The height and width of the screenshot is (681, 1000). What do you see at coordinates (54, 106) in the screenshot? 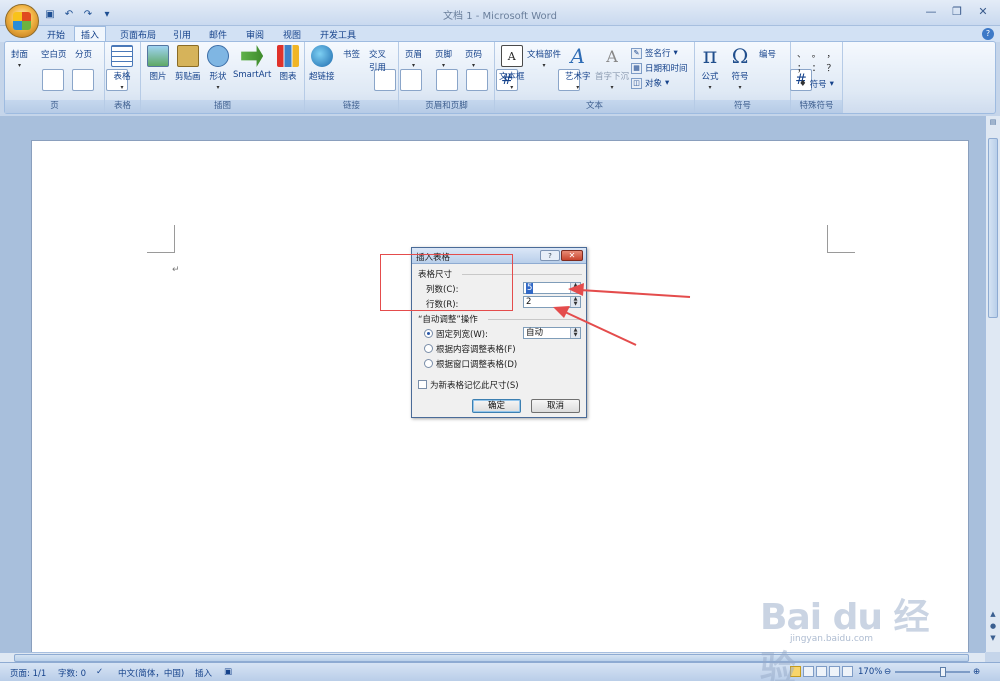
I see `group-label-pages: 页` at bounding box center [54, 106].